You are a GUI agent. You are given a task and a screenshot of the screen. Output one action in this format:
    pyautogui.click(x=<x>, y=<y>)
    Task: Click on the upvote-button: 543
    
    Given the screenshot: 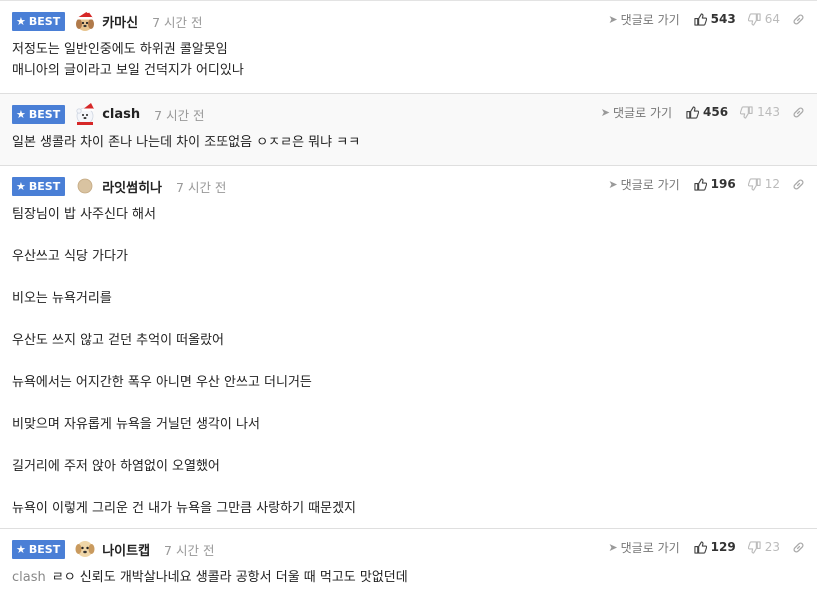 What is the action you would take?
    pyautogui.click(x=715, y=19)
    